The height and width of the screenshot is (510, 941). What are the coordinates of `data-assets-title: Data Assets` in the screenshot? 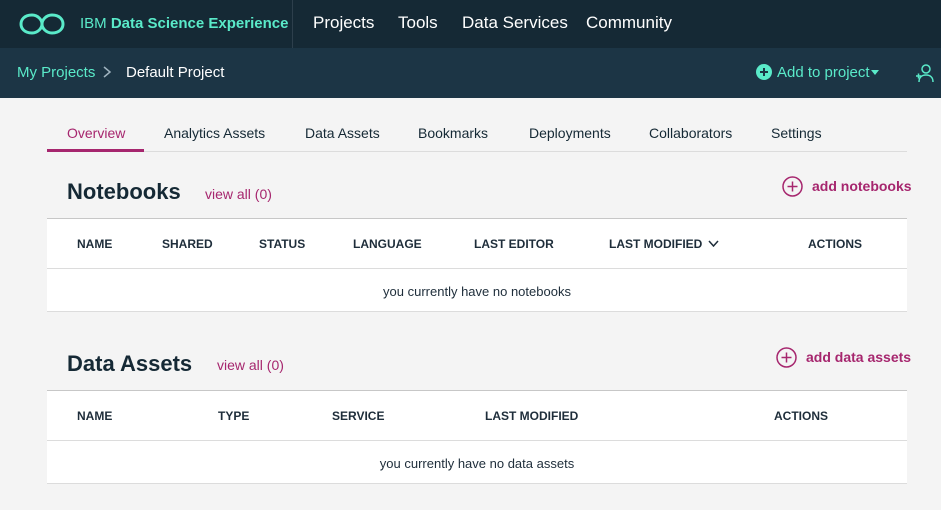 It's located at (130, 363).